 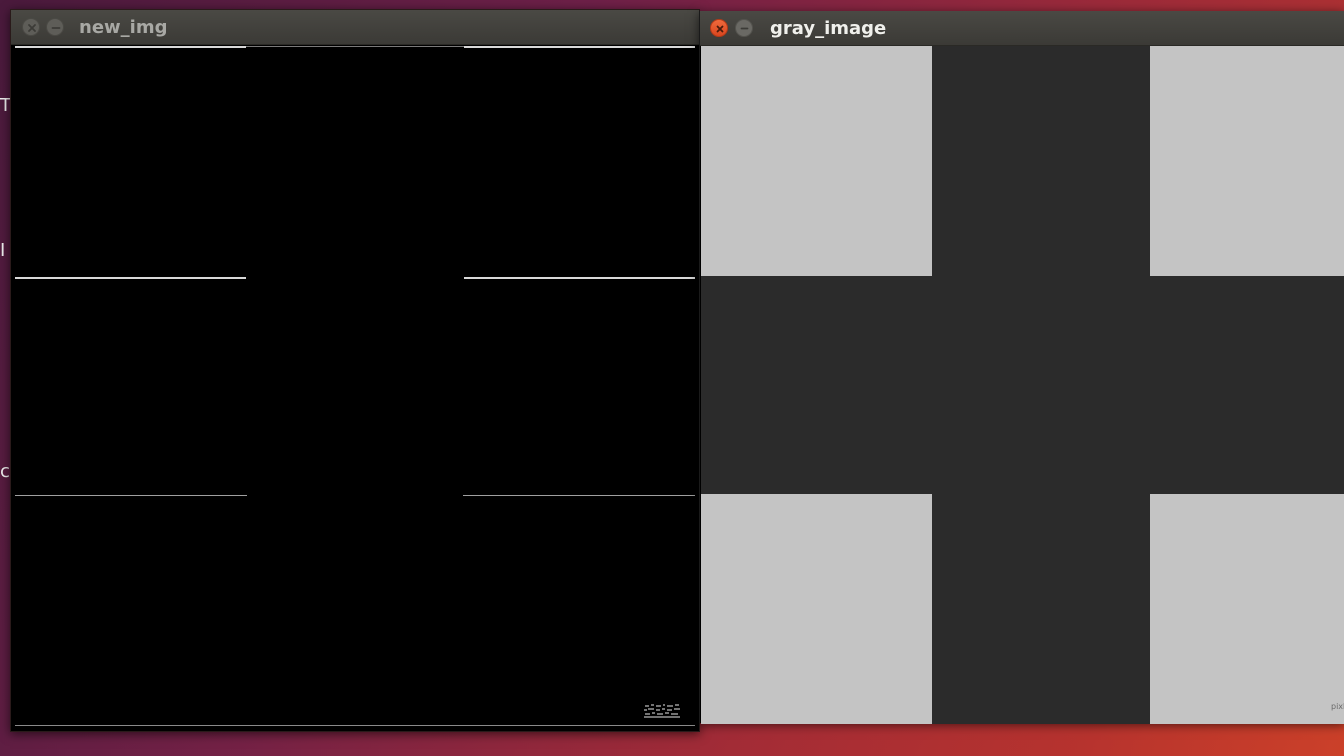 What do you see at coordinates (816, 161) in the screenshot?
I see `light-square-top-left` at bounding box center [816, 161].